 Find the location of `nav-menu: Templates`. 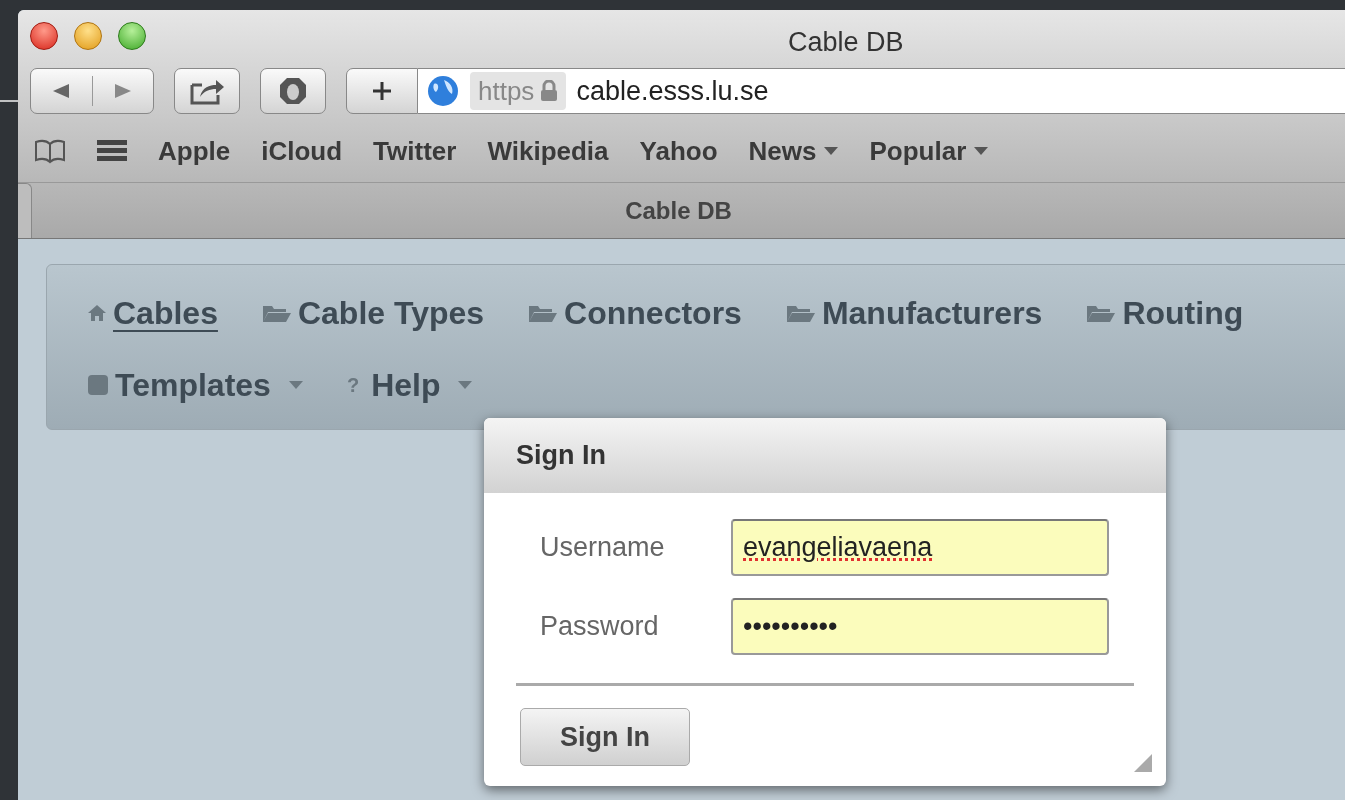

nav-menu: Templates is located at coordinates (195, 385).